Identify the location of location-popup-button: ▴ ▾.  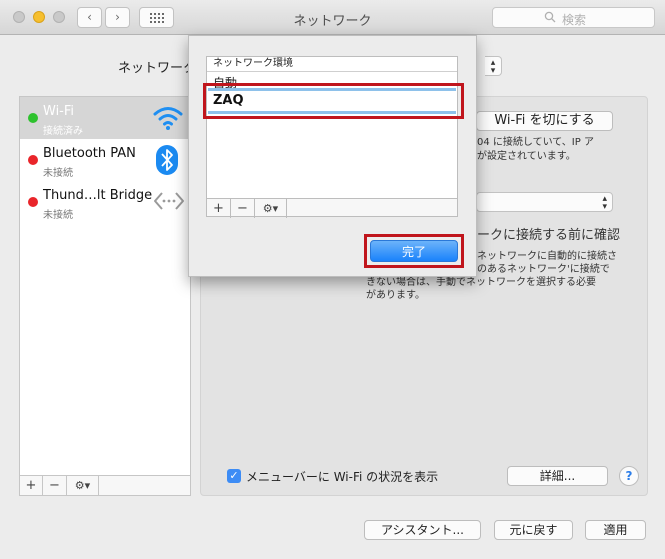
(493, 66).